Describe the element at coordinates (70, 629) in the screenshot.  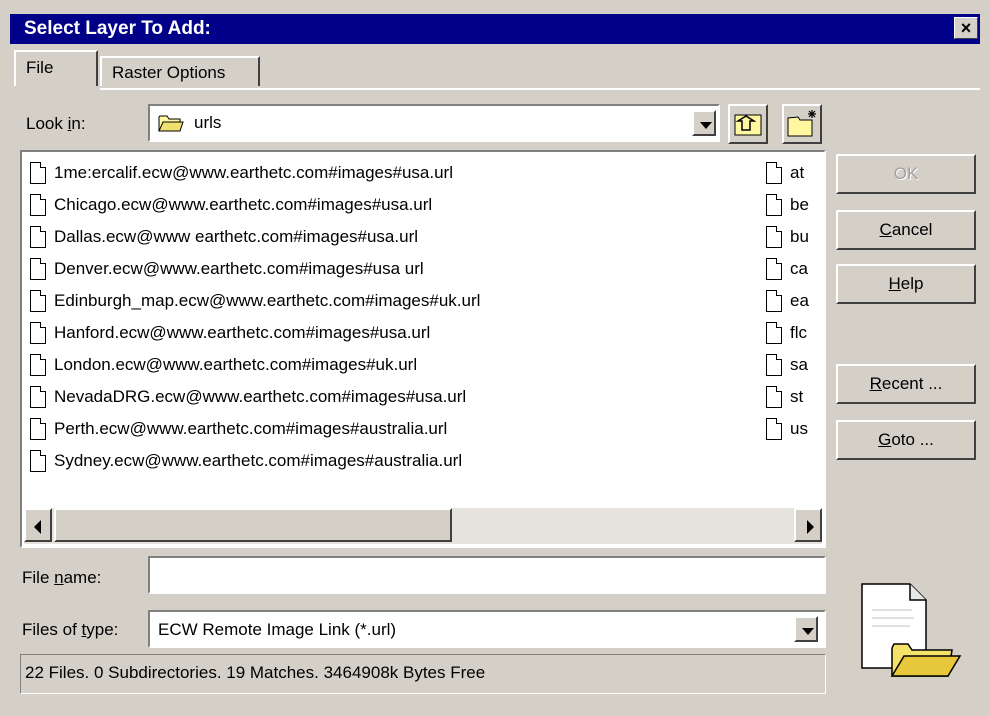
I see `files-of-type-label: Files of type:` at that location.